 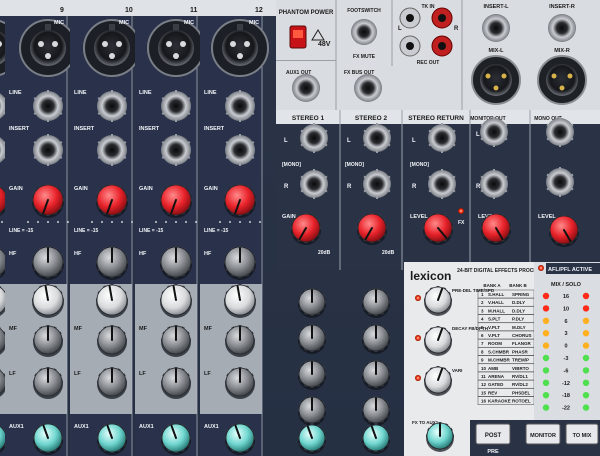 What do you see at coordinates (484, 384) in the screenshot?
I see `fx-program-number: 12` at bounding box center [484, 384].